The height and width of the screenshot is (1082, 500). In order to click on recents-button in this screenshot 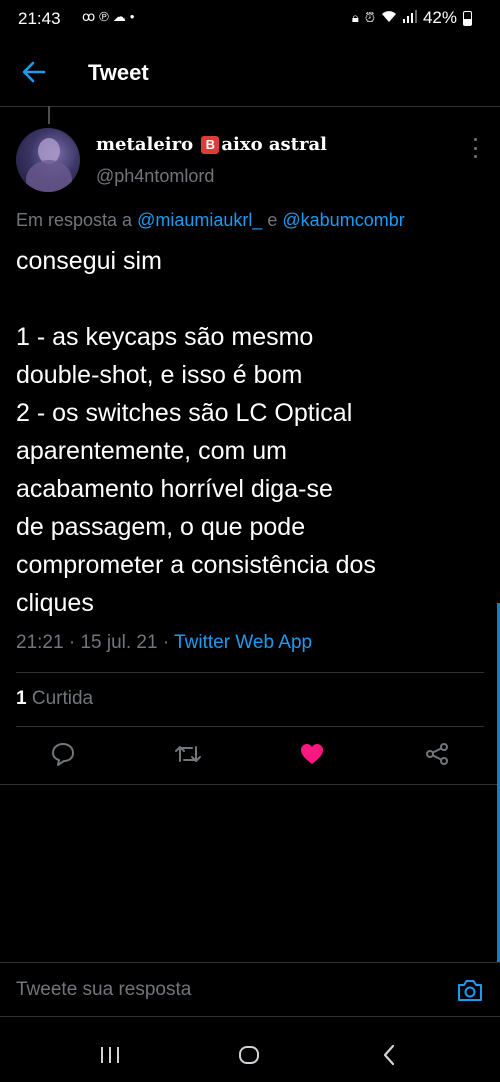, I will do `click(111, 1055)`.